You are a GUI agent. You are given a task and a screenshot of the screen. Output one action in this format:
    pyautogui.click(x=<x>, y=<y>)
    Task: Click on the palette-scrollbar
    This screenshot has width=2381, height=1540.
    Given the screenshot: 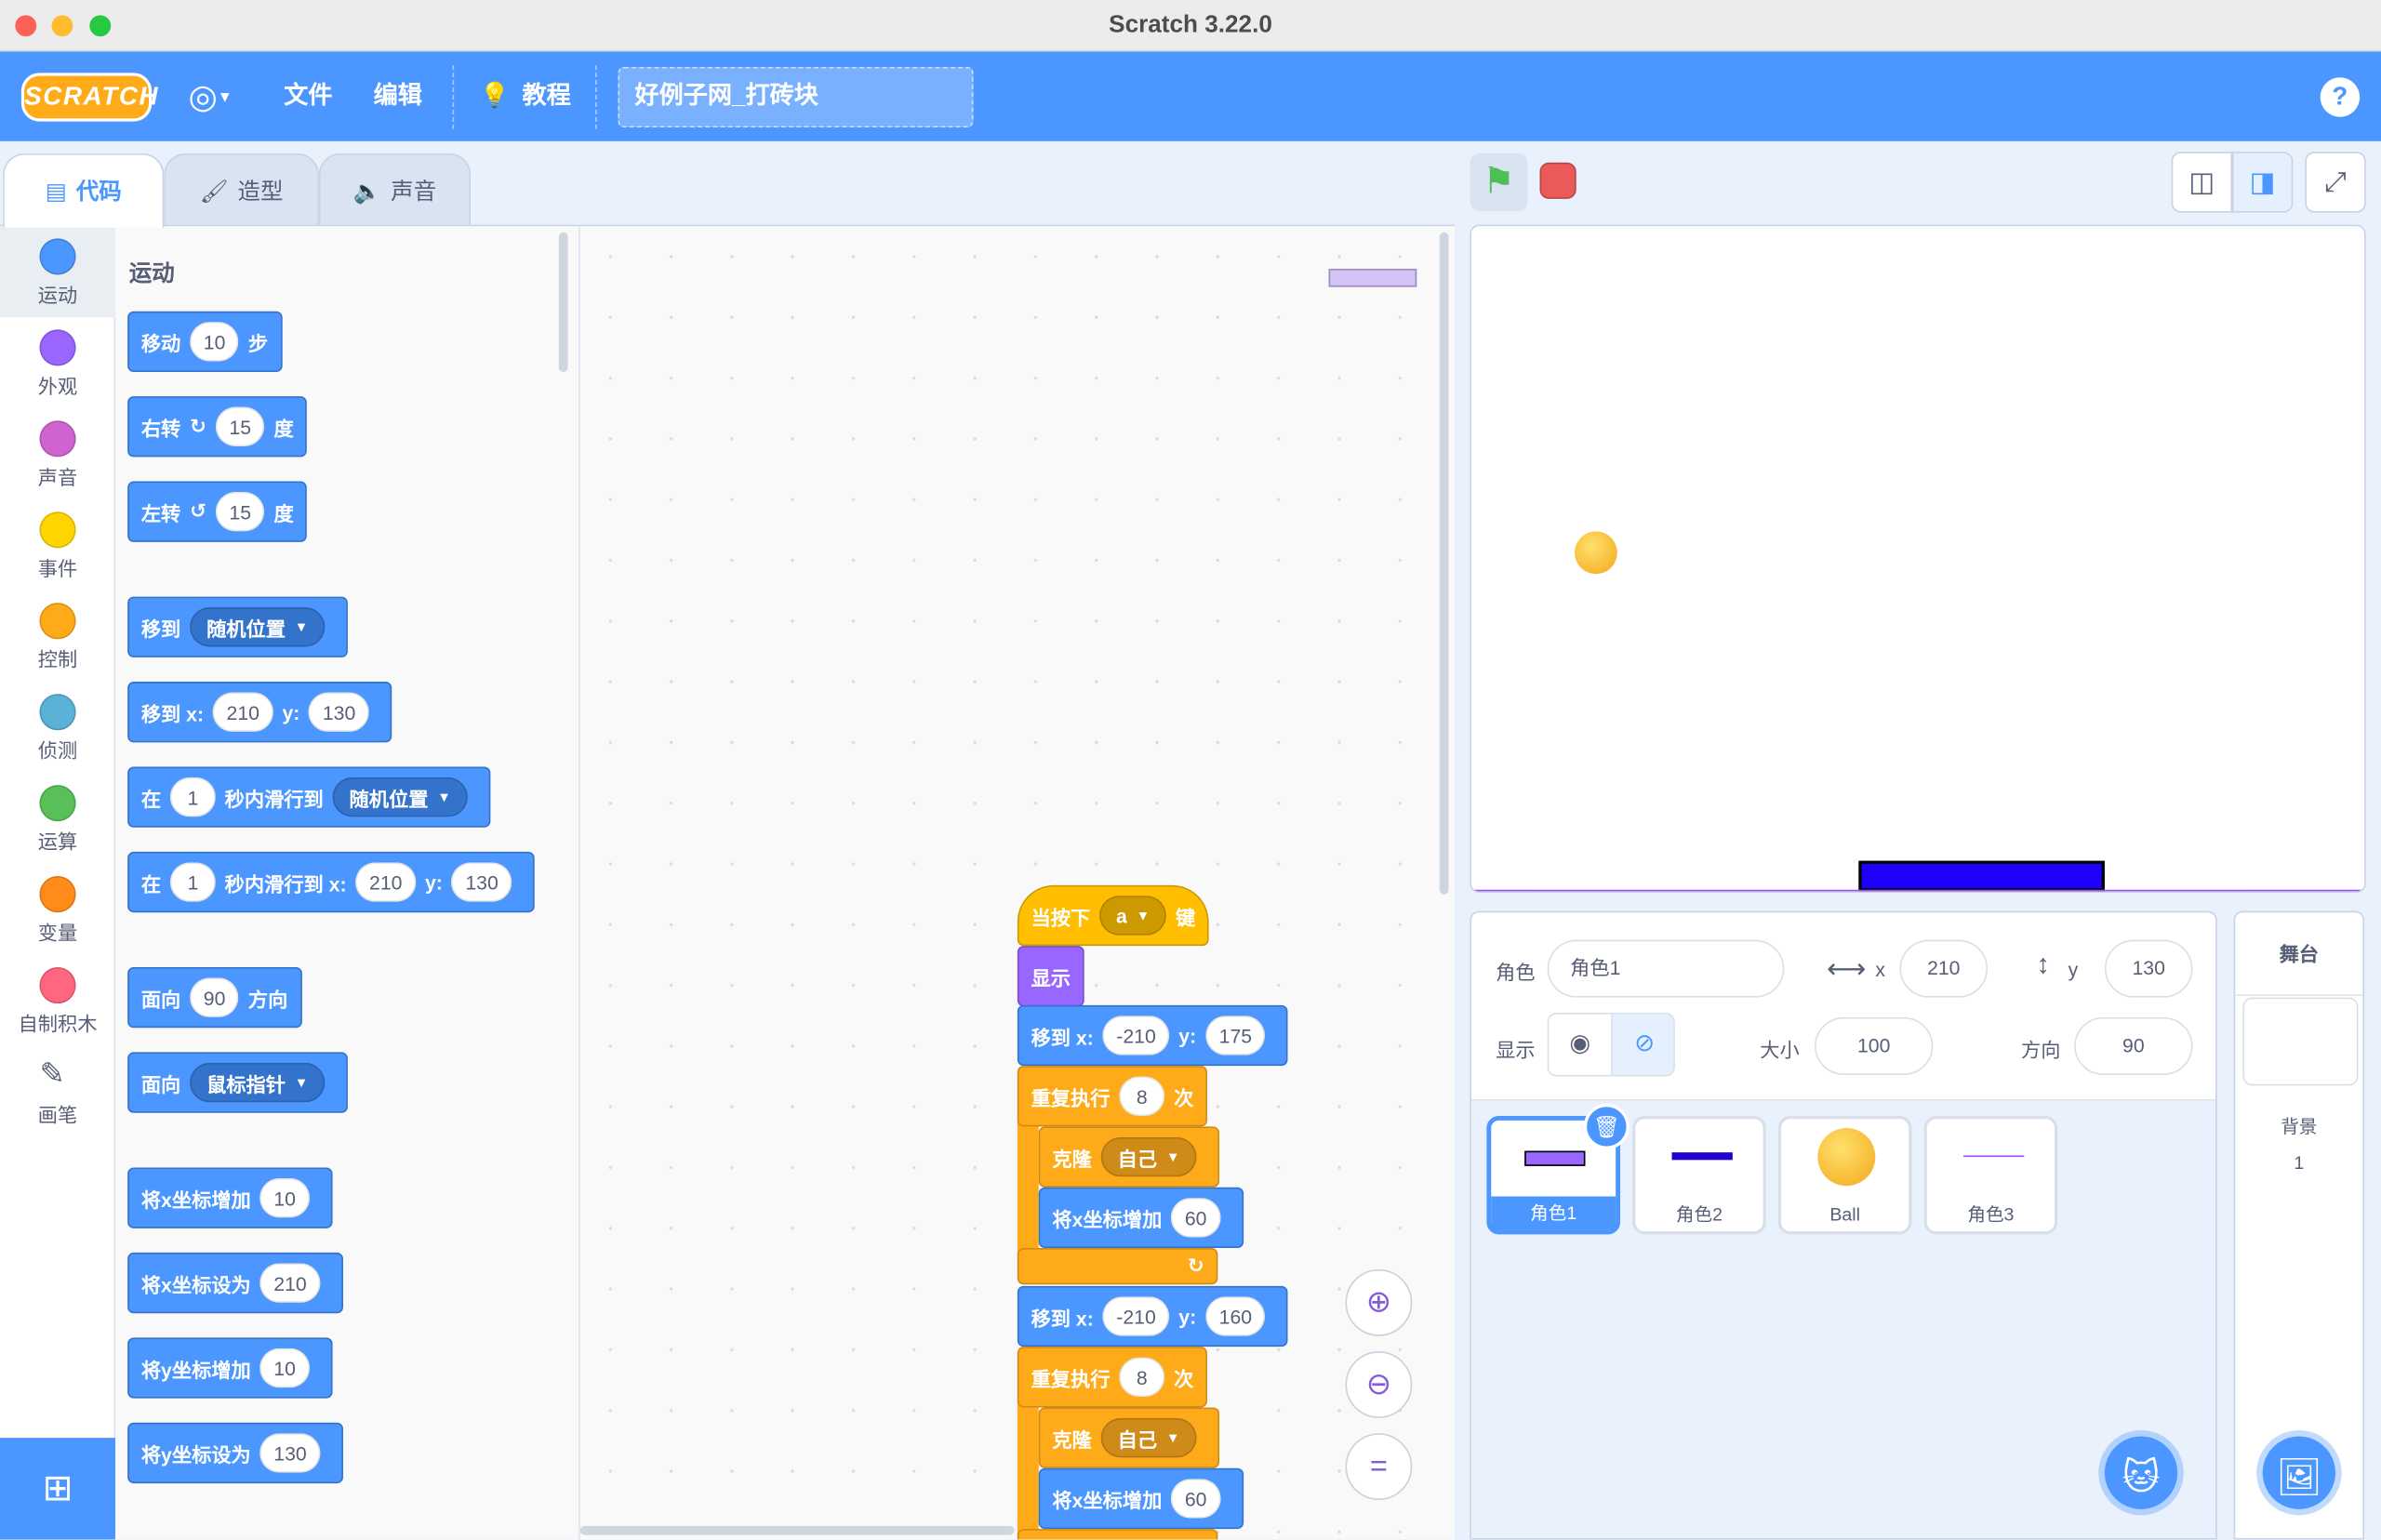 What is the action you would take?
    pyautogui.click(x=563, y=302)
    